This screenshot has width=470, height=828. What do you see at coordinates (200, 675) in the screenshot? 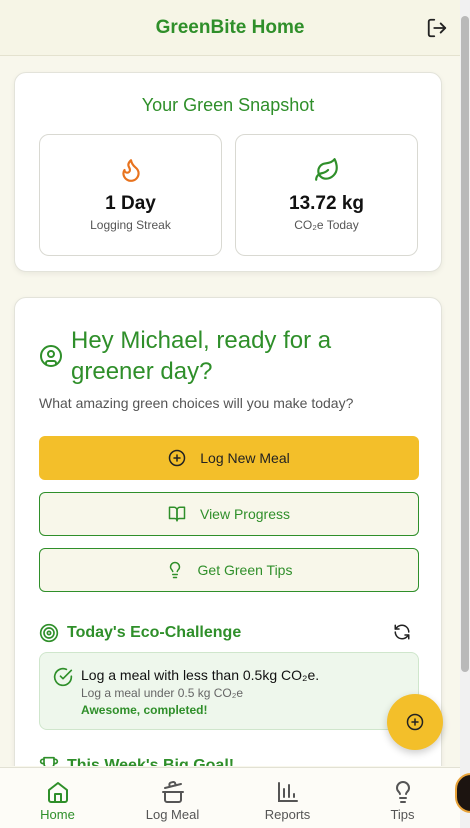
I see `challenge-description: Log a meal with less than 0.5kg CO₂e.` at bounding box center [200, 675].